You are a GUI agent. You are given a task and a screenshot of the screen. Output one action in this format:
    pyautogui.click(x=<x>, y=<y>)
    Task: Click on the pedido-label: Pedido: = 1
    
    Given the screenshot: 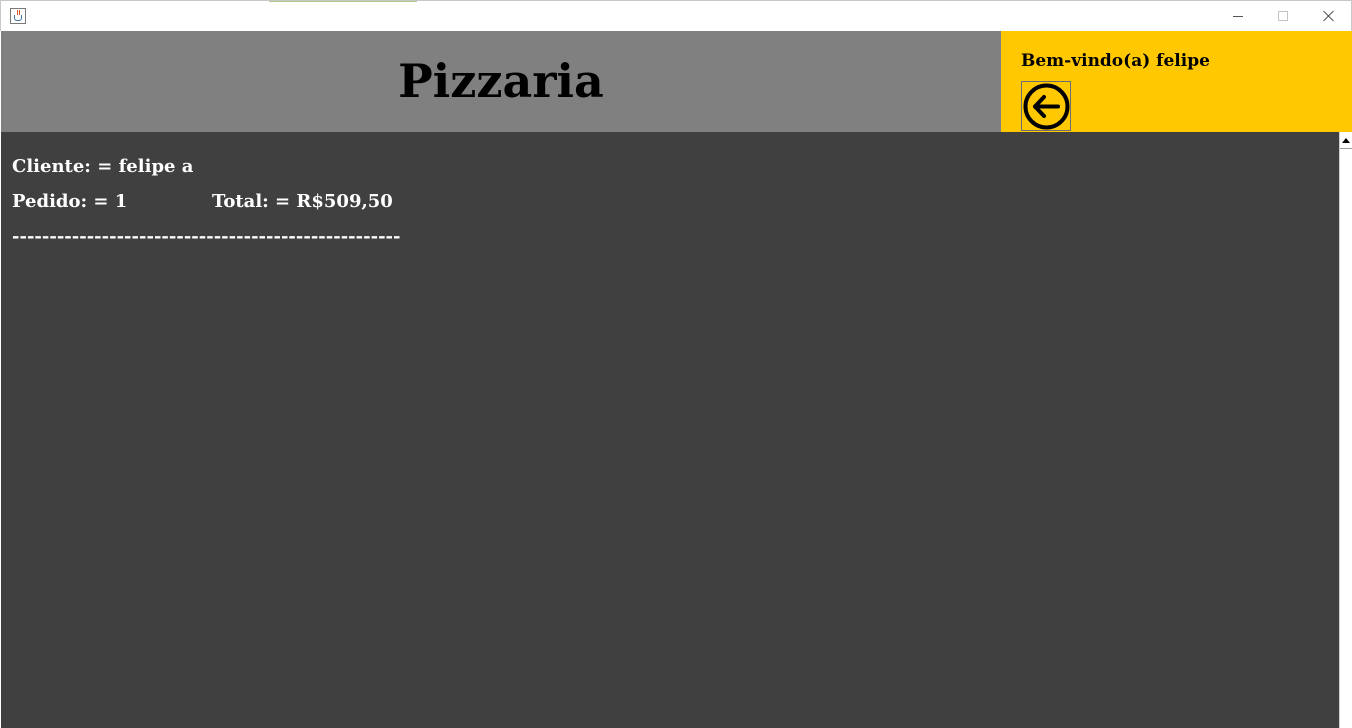 What is the action you would take?
    pyautogui.click(x=70, y=201)
    